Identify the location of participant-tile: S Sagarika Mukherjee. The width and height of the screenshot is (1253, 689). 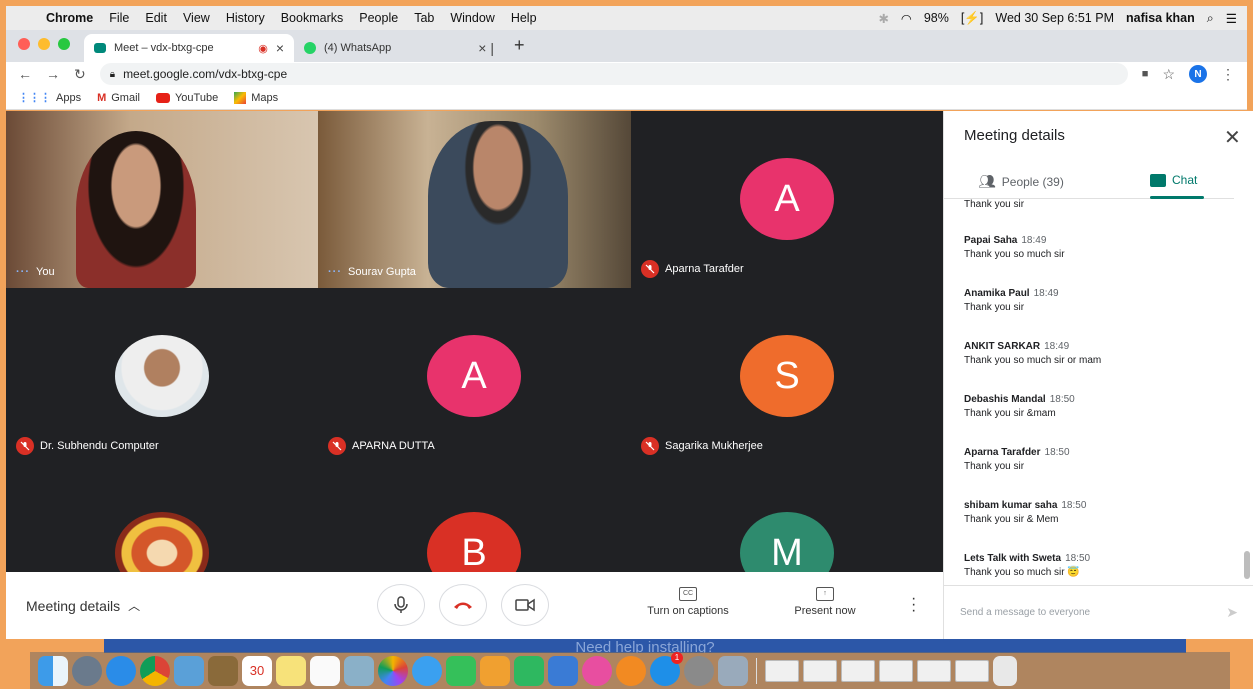
(787, 376).